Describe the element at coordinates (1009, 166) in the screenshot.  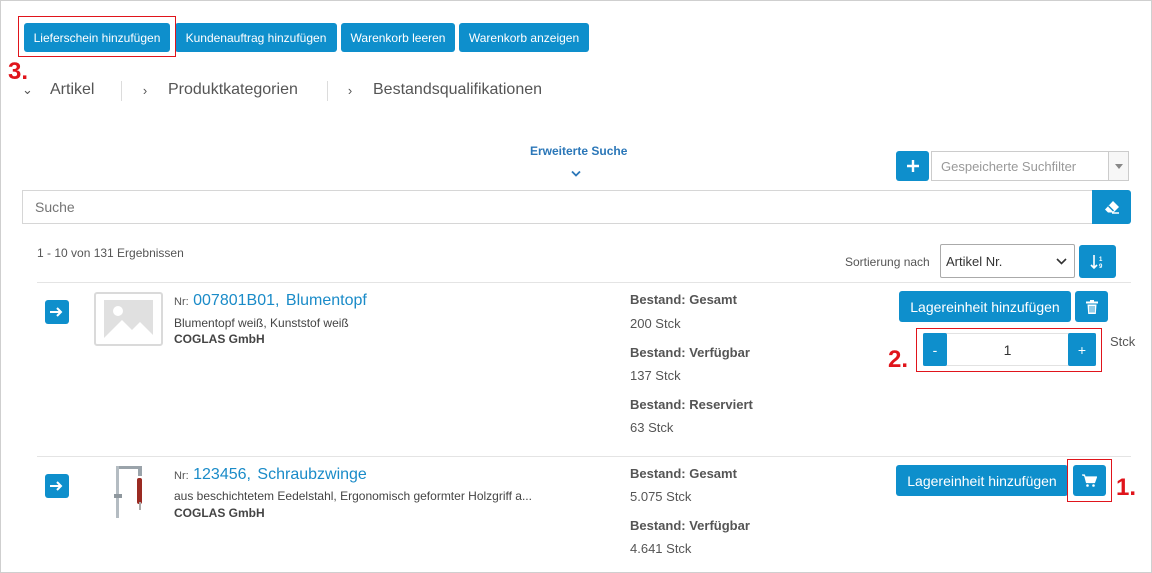
I see `saved-filter-placeholder: Gespeicherte Suchfilter` at that location.